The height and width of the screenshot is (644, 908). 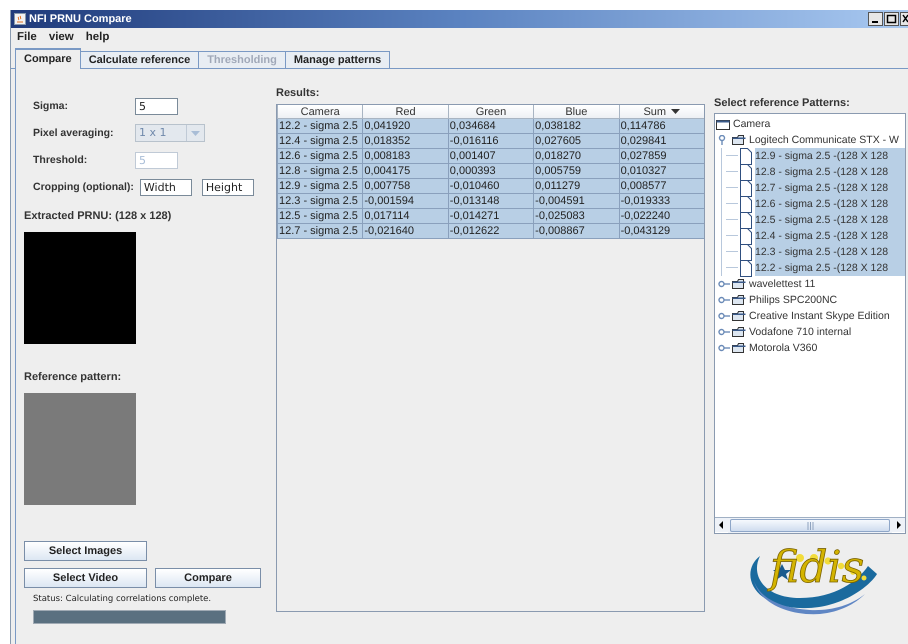 I want to click on tree-item: Creative Instant Skype Edition, so click(x=827, y=316).